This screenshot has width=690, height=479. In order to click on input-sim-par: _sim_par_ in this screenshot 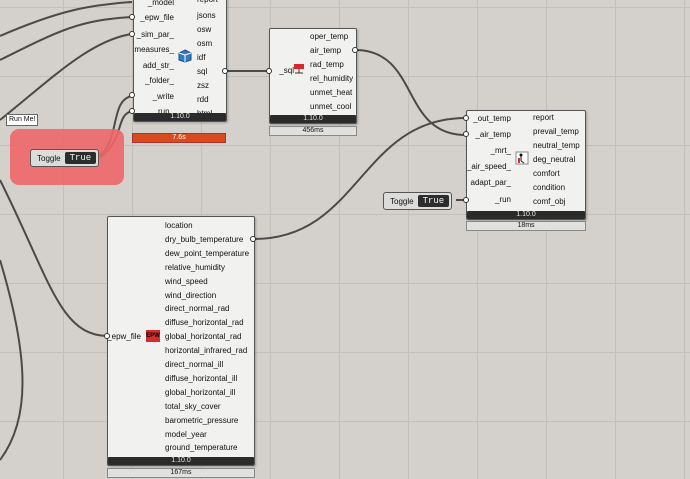, I will do `click(155, 34)`.